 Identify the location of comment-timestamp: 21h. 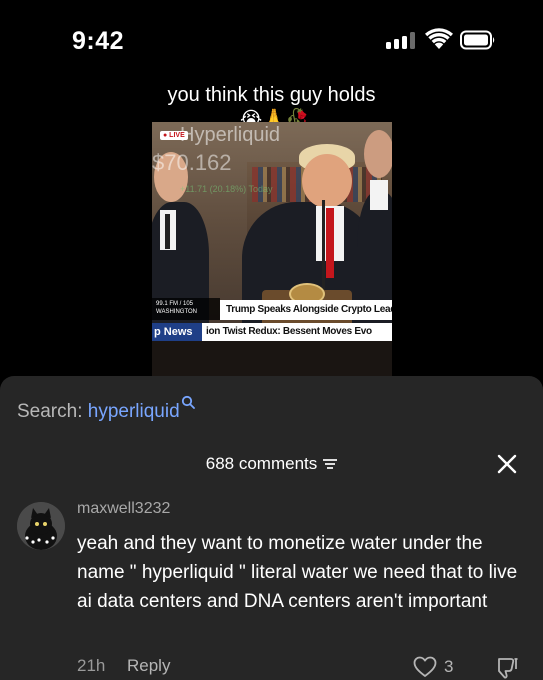
(91, 665).